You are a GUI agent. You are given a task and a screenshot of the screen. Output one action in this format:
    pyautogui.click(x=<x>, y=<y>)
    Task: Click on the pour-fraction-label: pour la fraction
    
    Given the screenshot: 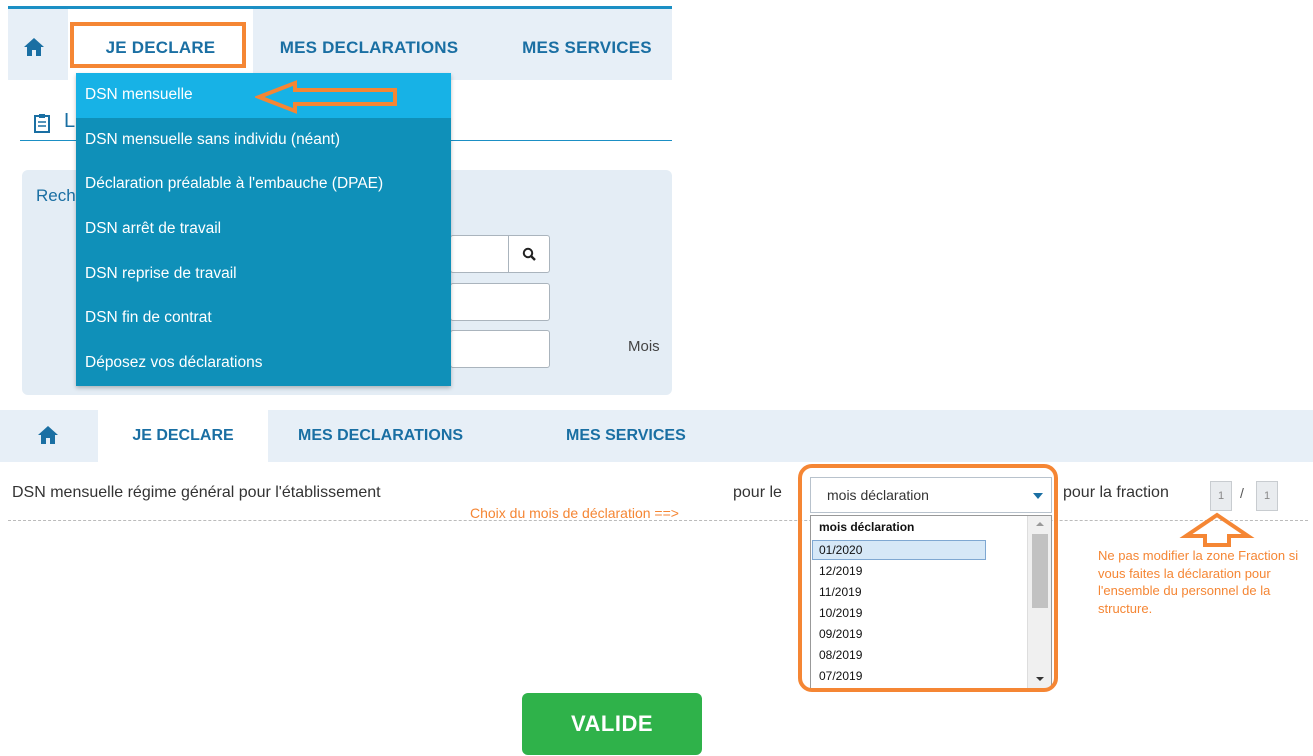 What is the action you would take?
    pyautogui.click(x=1116, y=492)
    